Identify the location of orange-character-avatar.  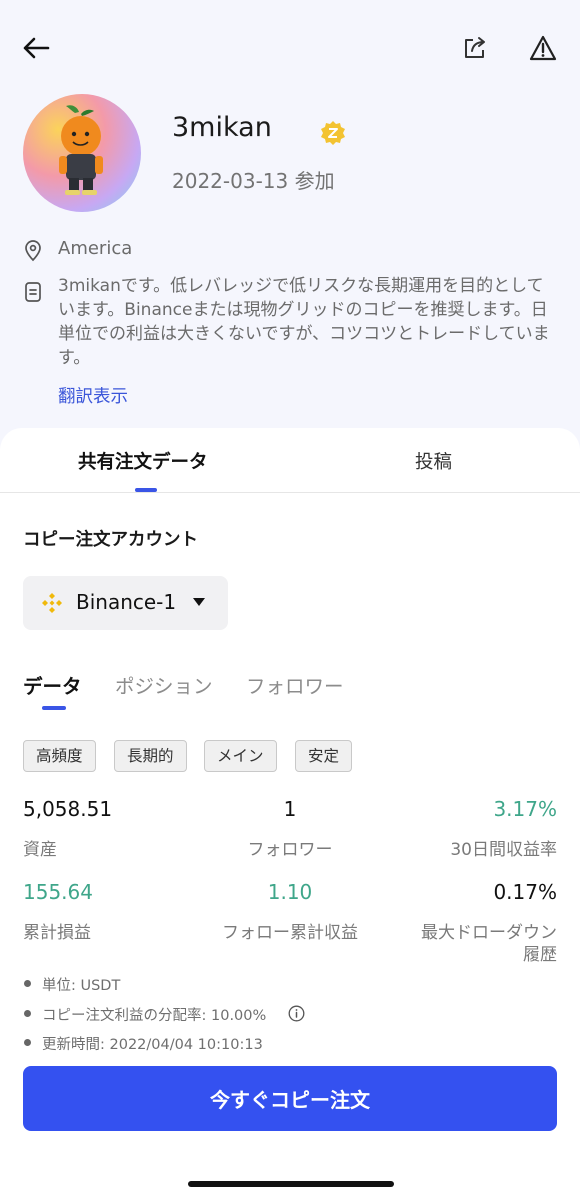
(81, 150).